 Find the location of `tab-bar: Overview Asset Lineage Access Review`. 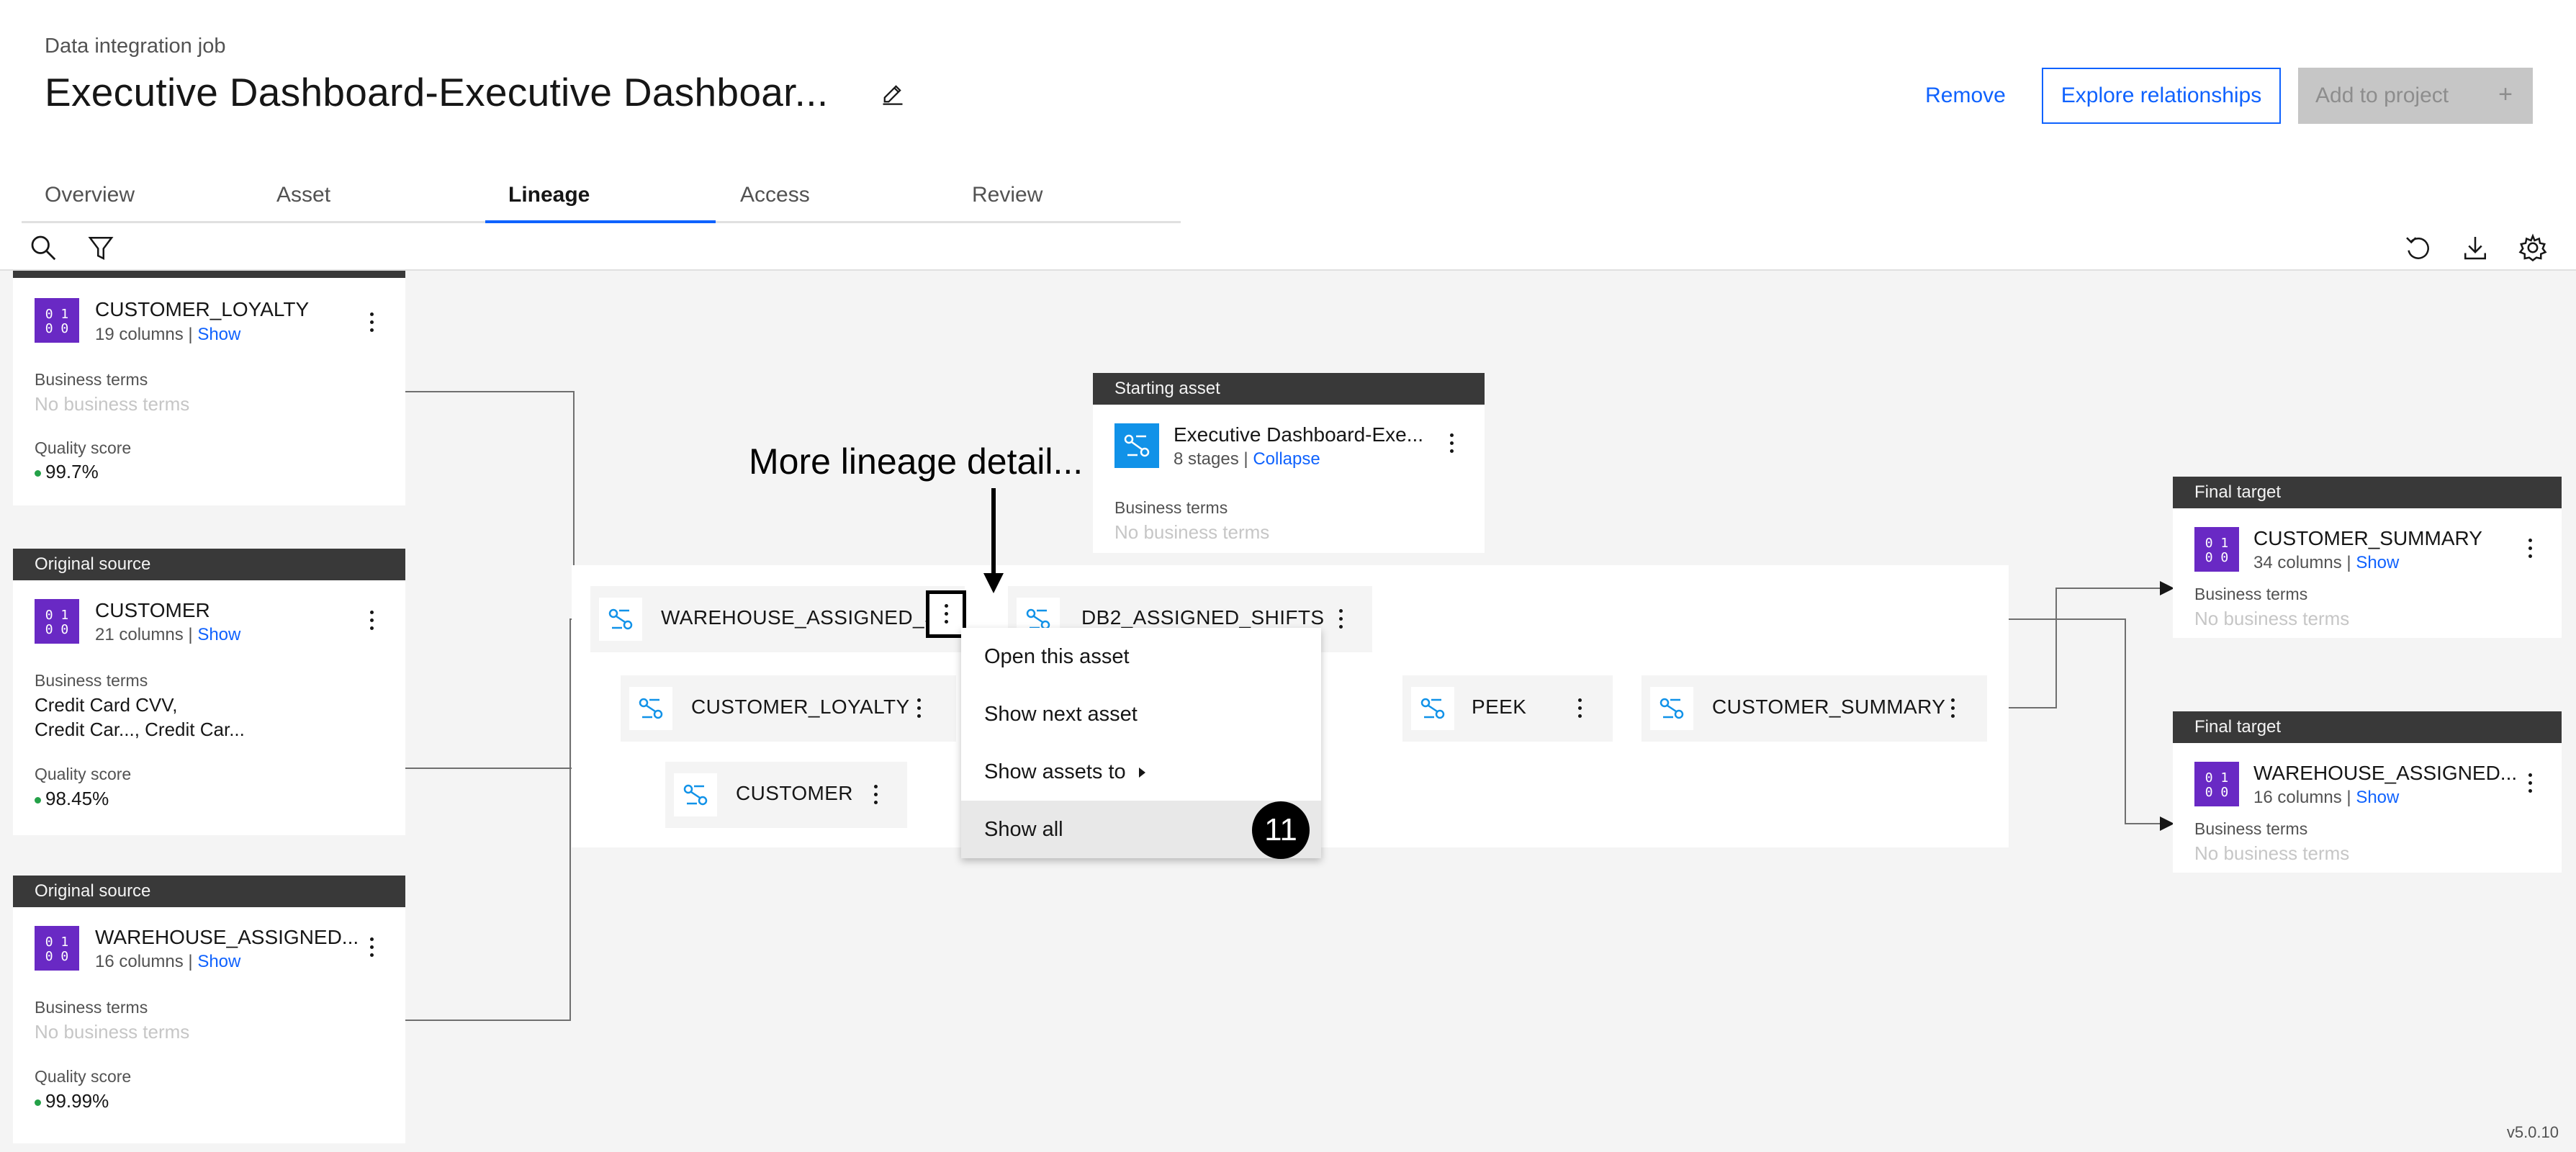

tab-bar: Overview Asset Lineage Access Review is located at coordinates (601, 199).